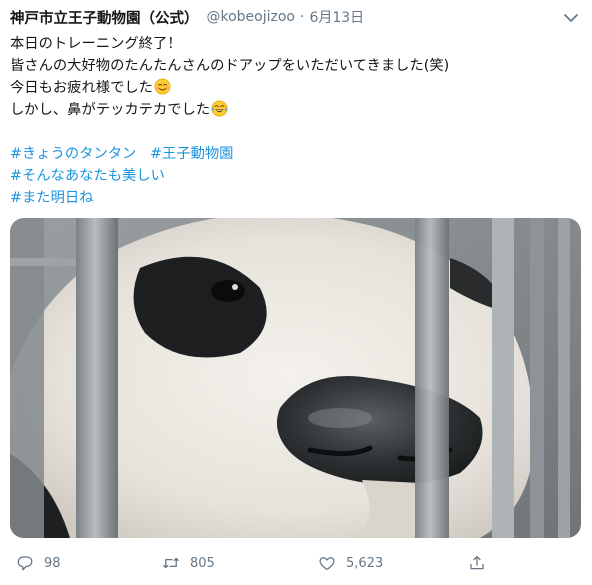  Describe the element at coordinates (104, 17) in the screenshot. I see `author-display-name: 神戸市立王子動物園（公式）` at that location.